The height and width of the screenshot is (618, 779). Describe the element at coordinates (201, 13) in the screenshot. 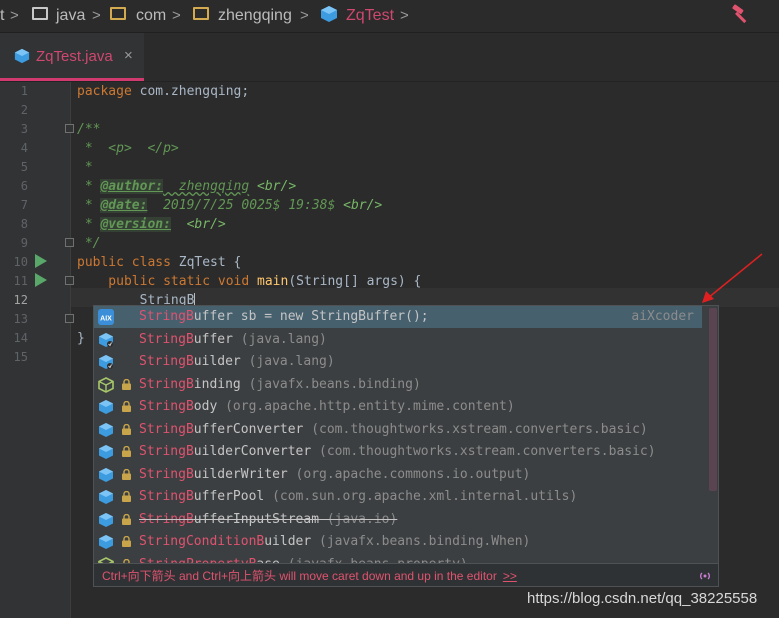

I see `package-folder-icon` at that location.